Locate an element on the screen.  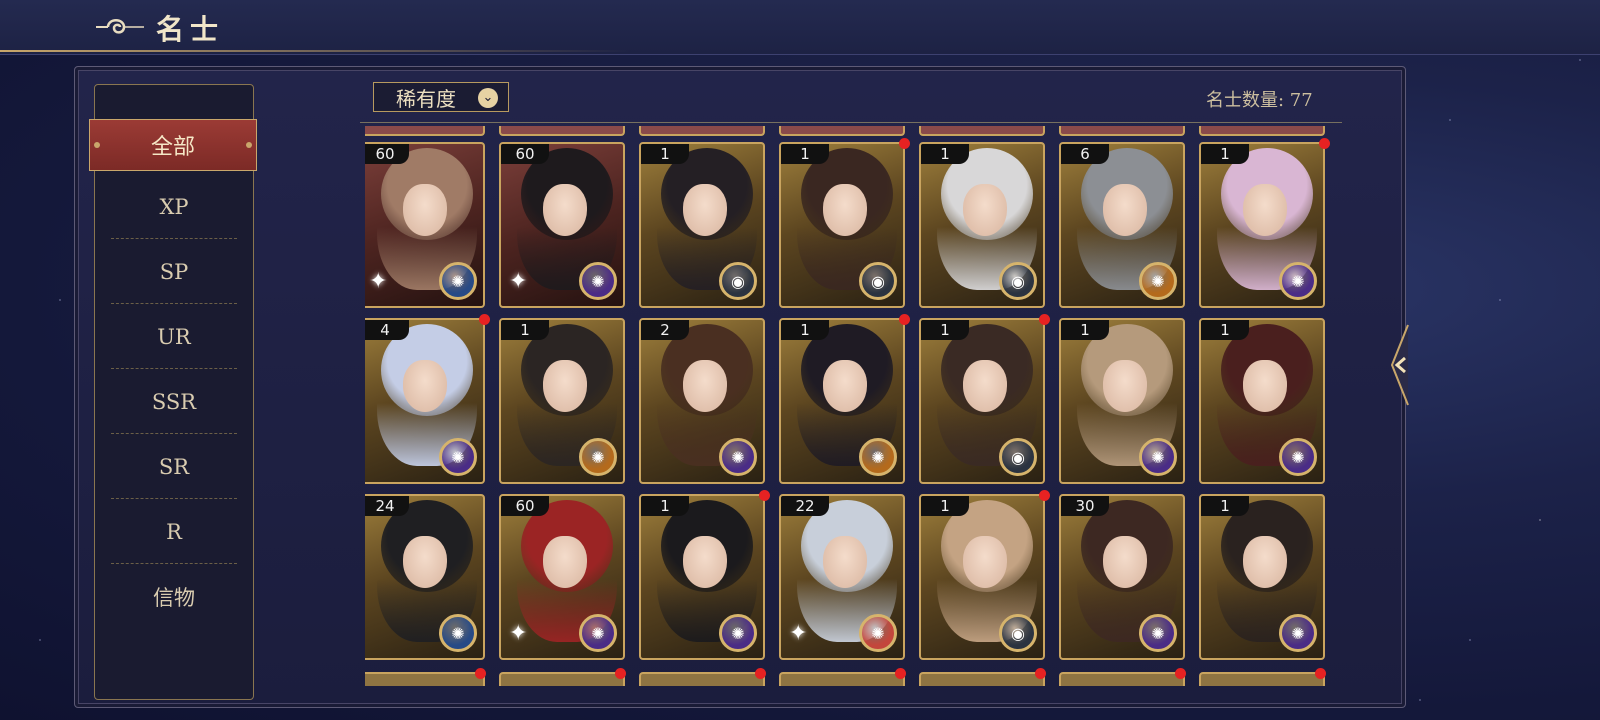
sidebar-item-token: 信物 is located at coordinates (174, 596).